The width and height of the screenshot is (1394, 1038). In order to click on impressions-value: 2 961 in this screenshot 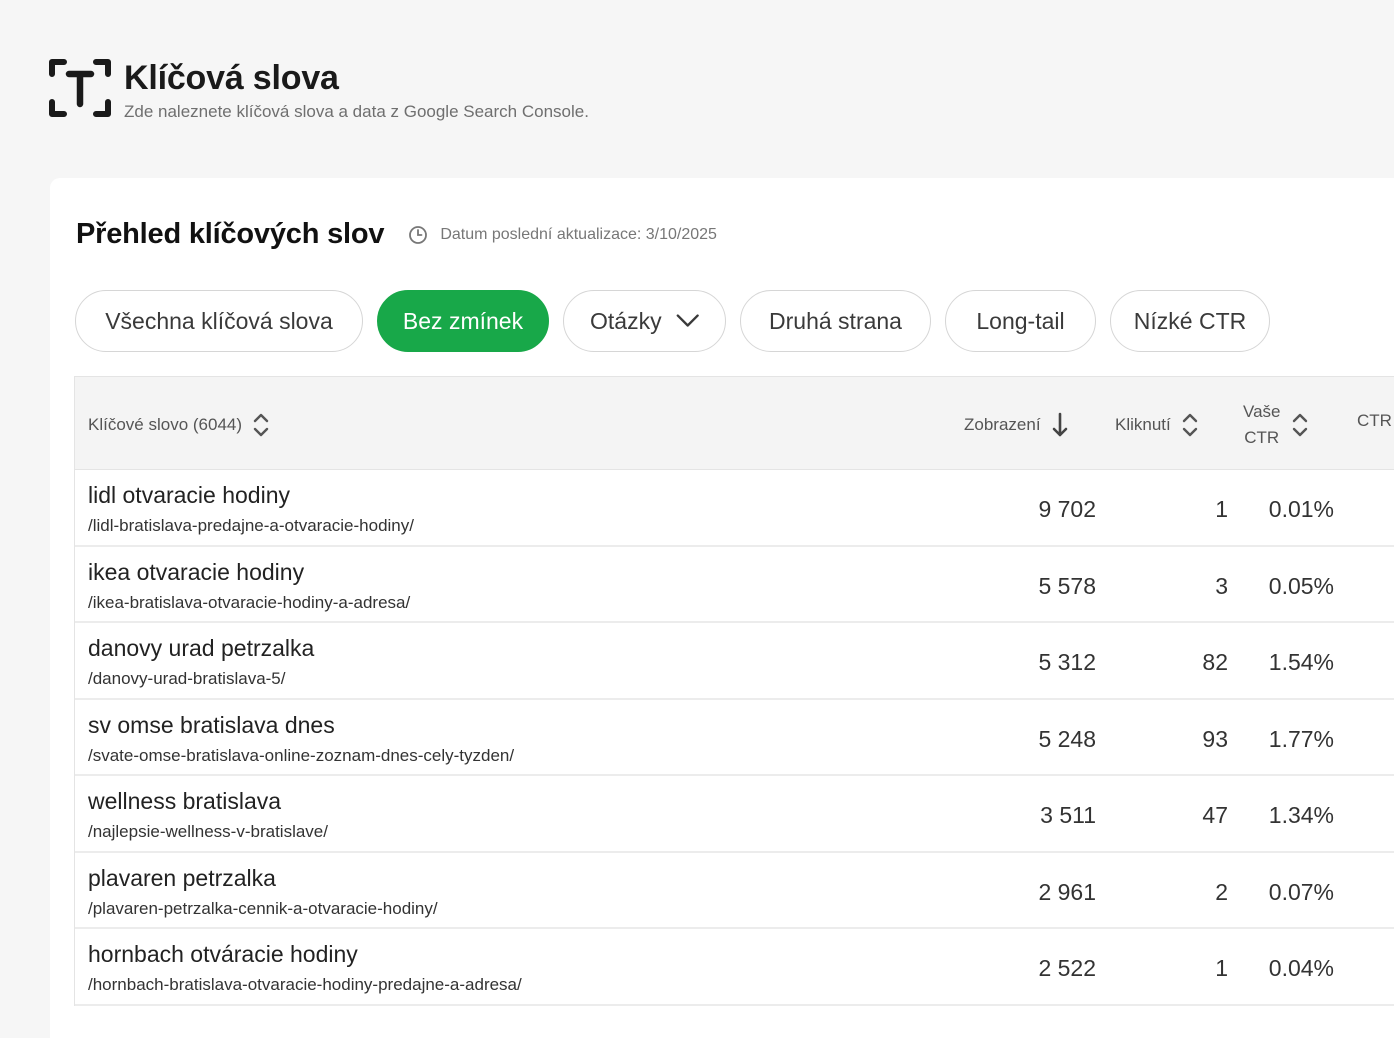, I will do `click(1067, 891)`.